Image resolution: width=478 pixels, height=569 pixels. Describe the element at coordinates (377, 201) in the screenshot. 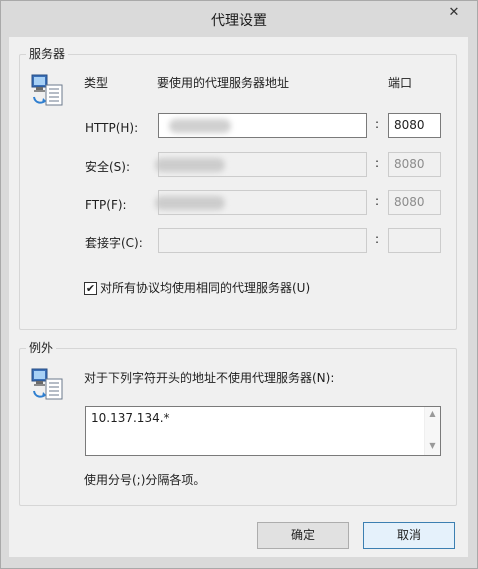

I see `ftp-colon: :` at that location.